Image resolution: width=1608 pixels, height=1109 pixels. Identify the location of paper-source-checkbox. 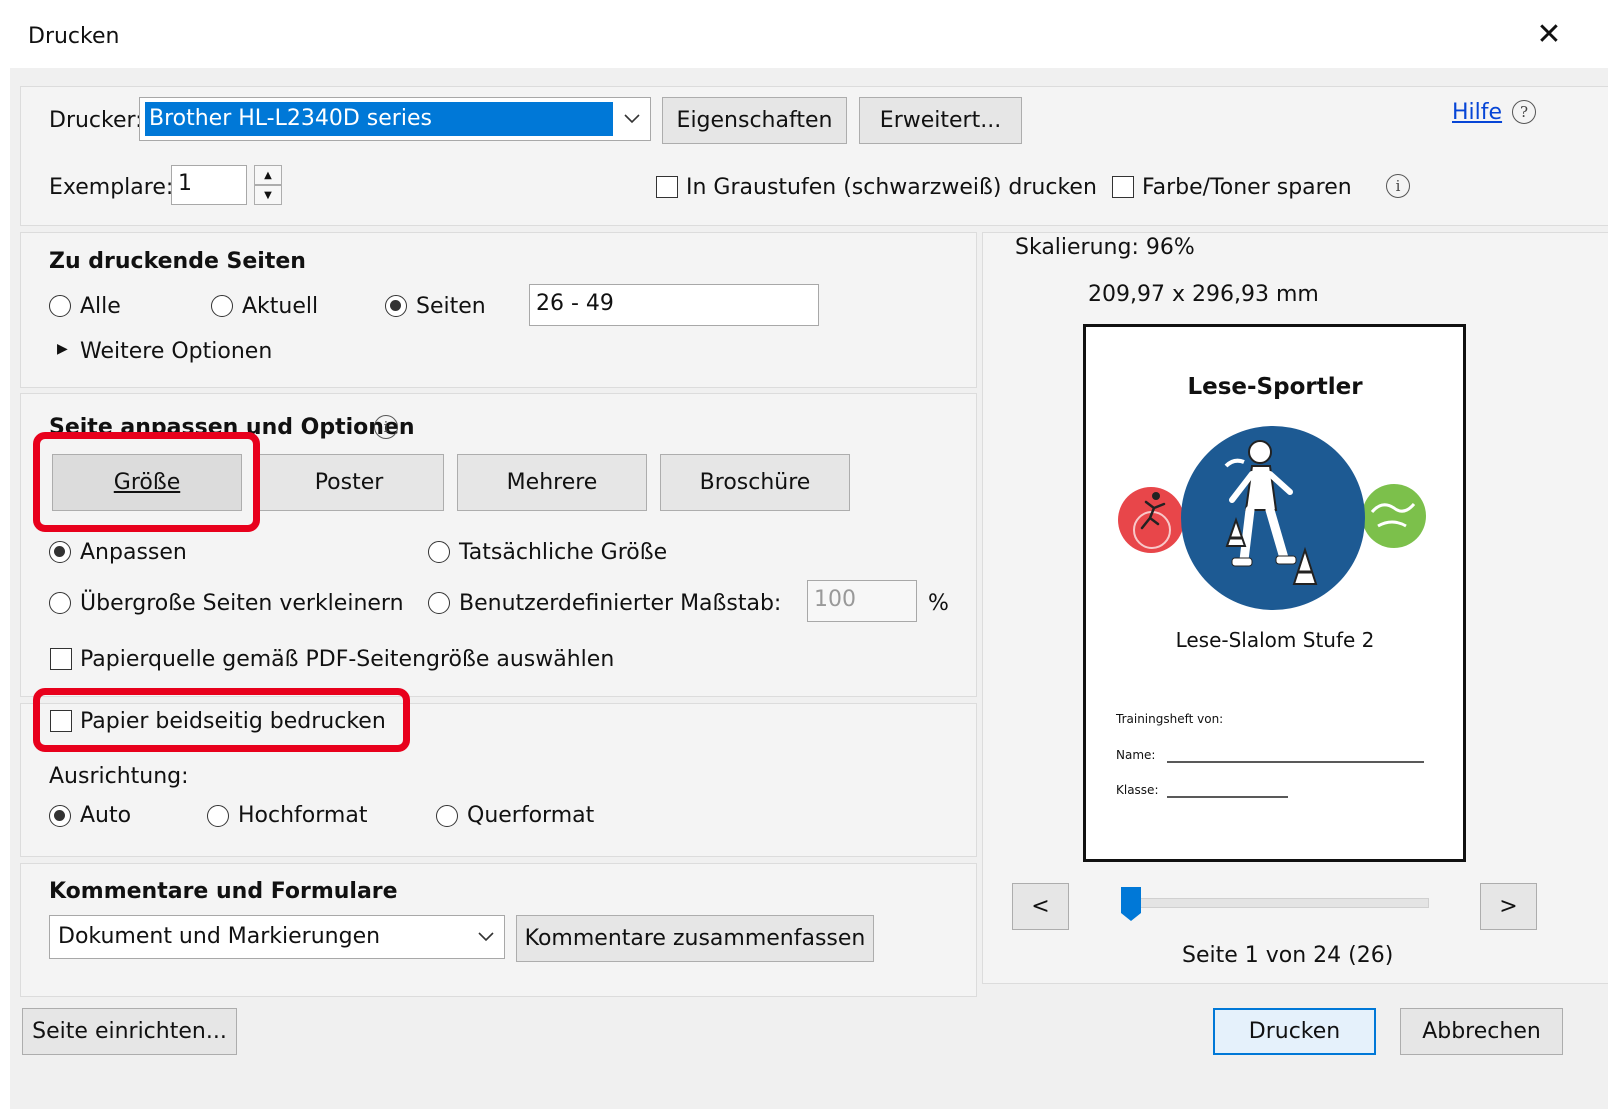
(61, 659).